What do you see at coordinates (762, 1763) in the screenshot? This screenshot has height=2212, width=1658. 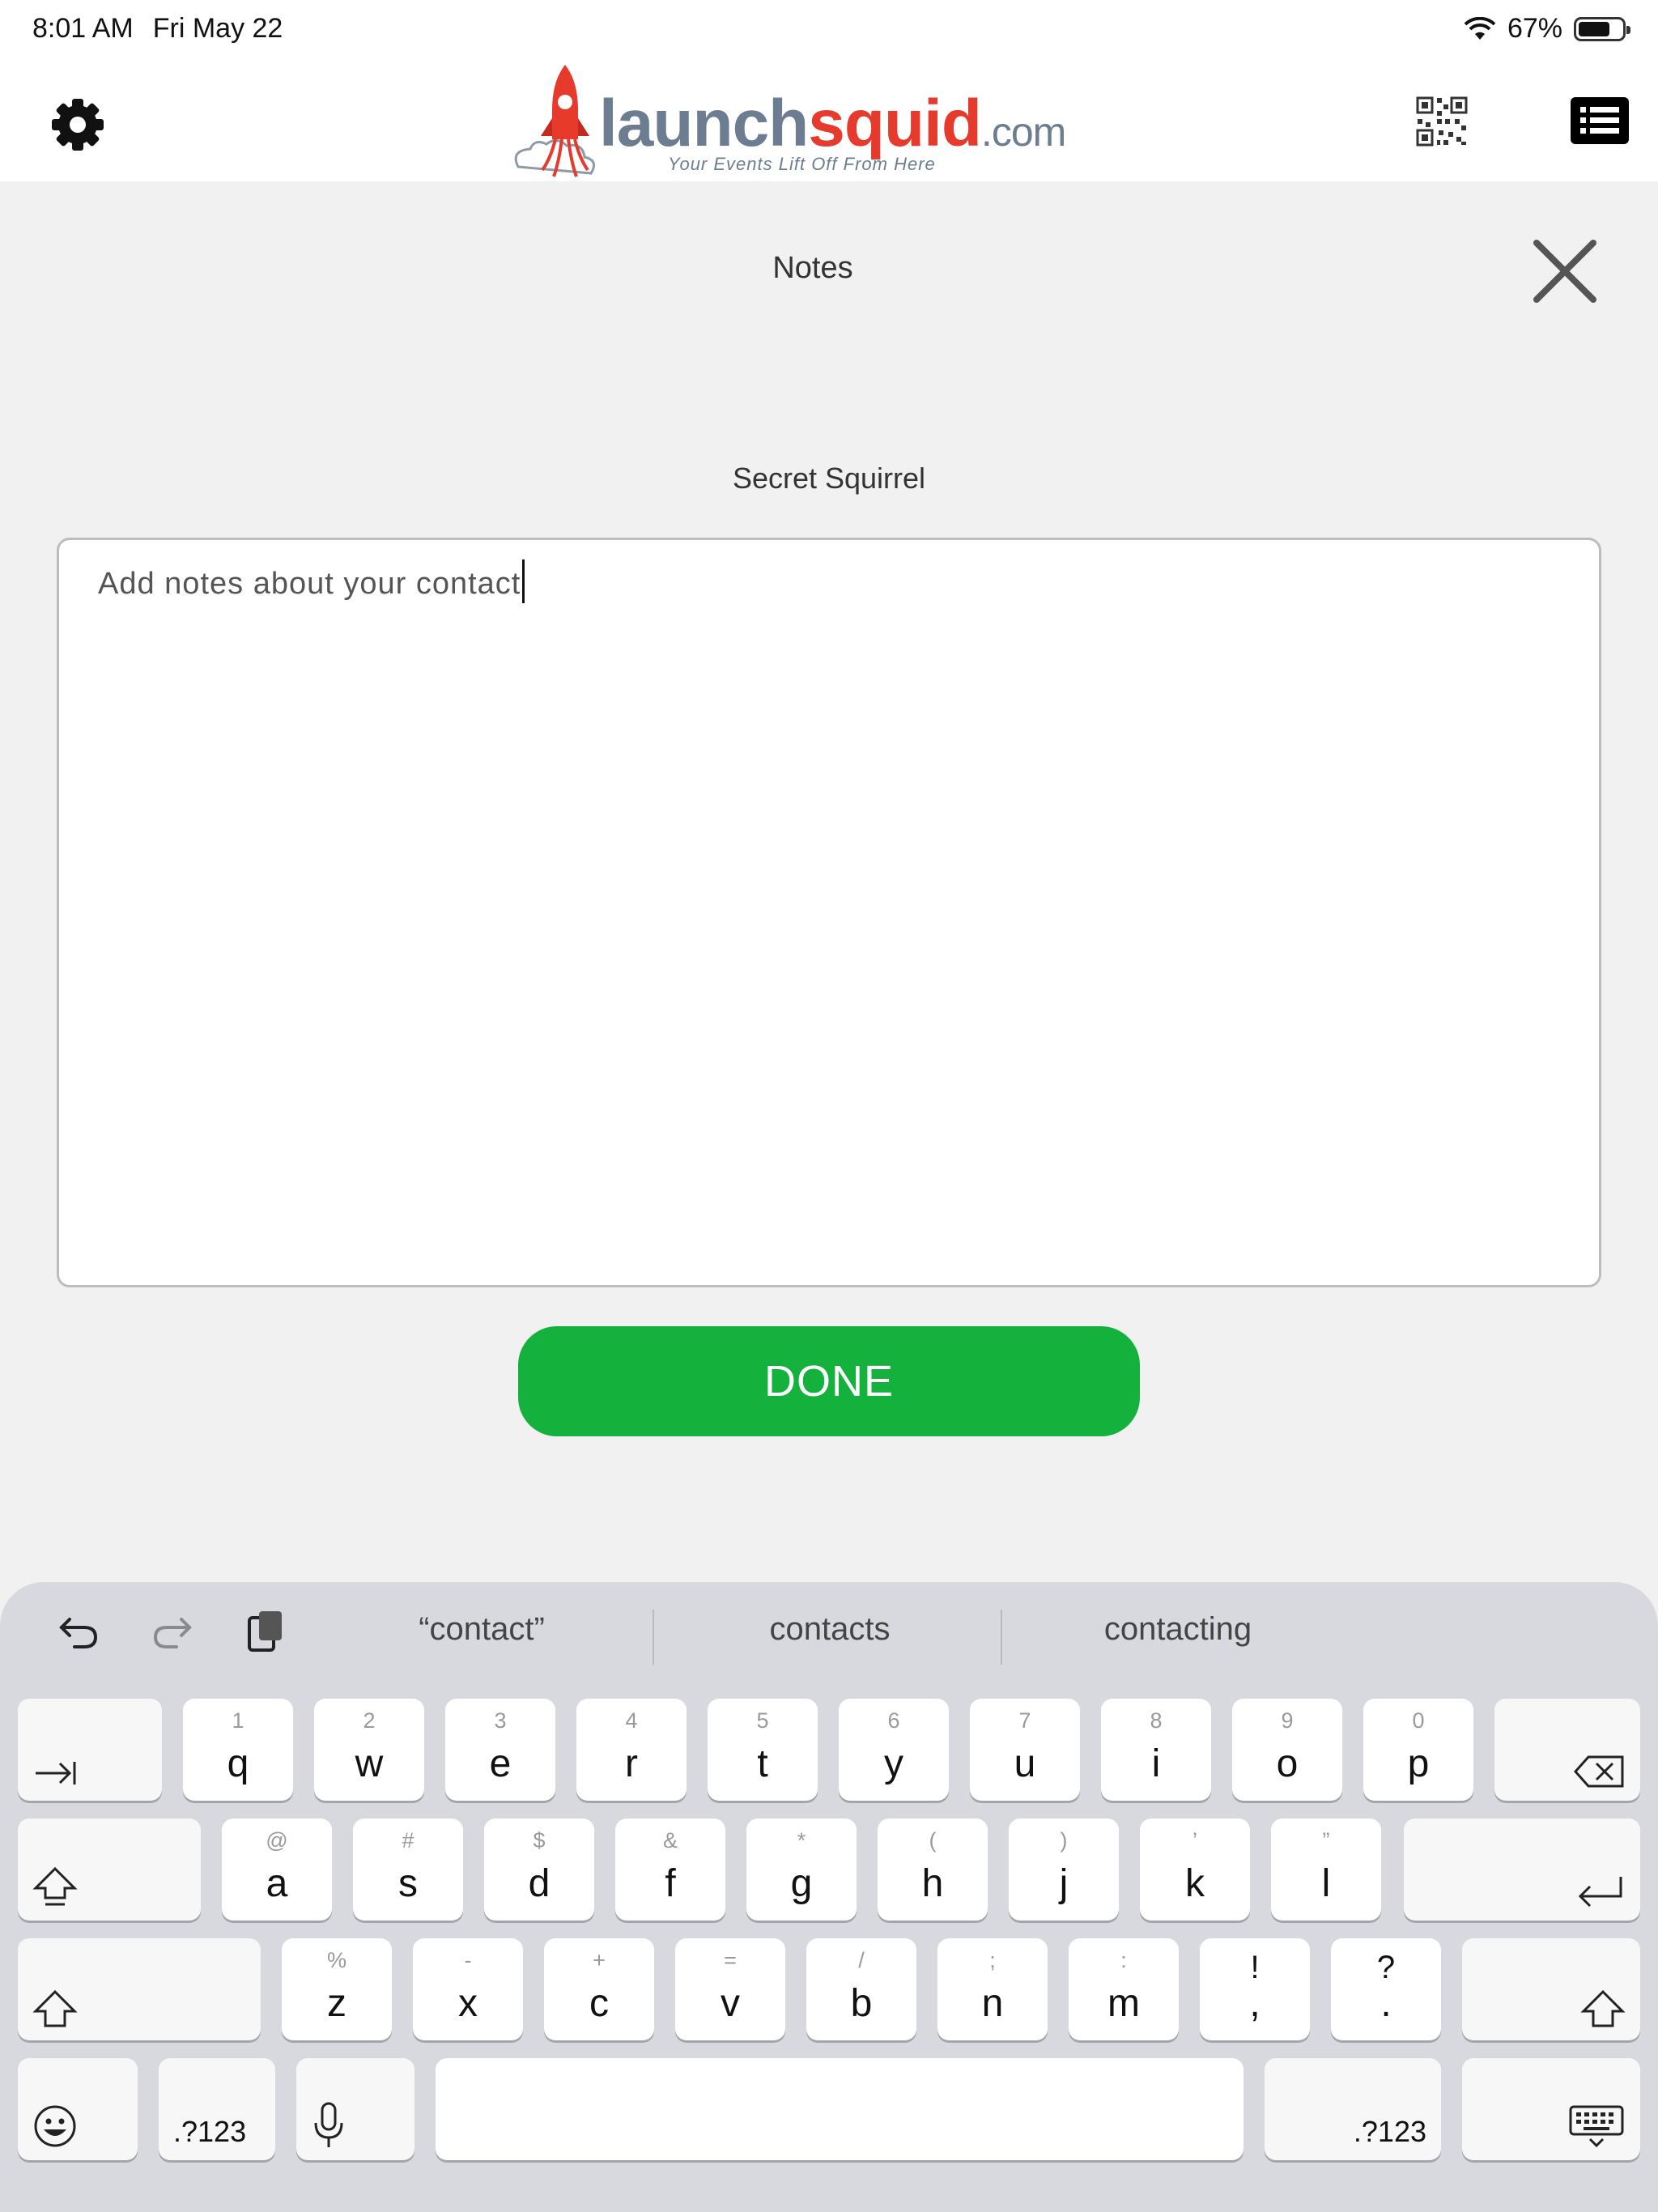 I see `key-label: t` at bounding box center [762, 1763].